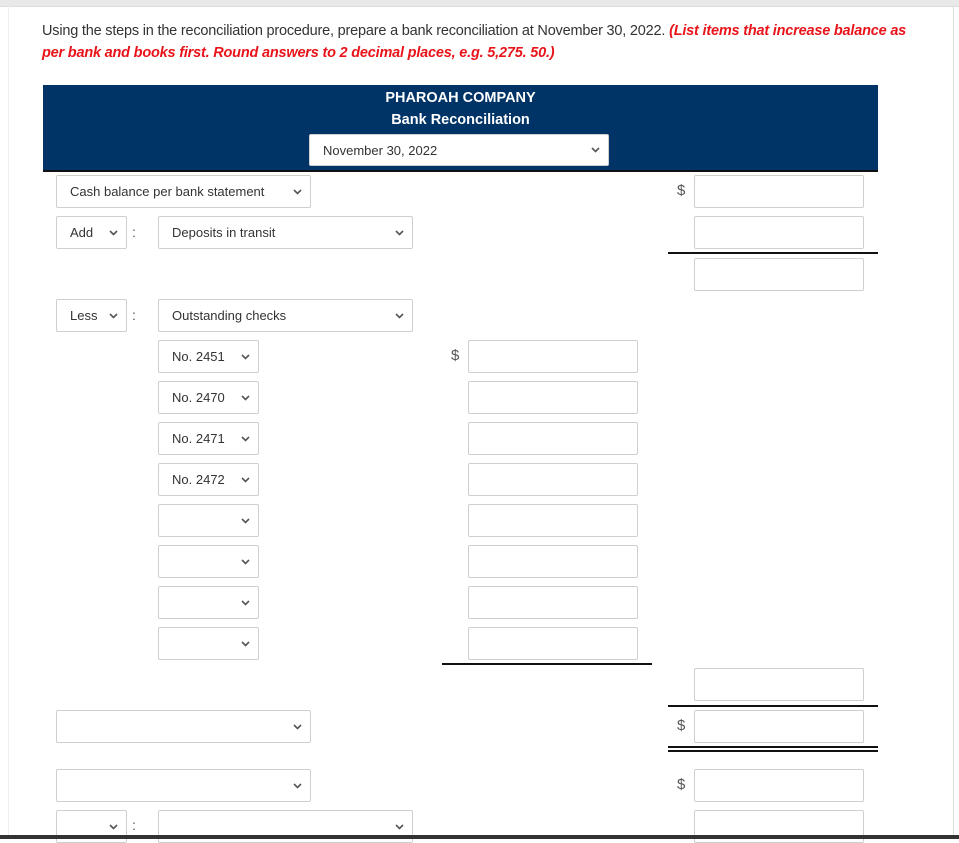  What do you see at coordinates (198, 479) in the screenshot?
I see `check-number-value: No. 2472` at bounding box center [198, 479].